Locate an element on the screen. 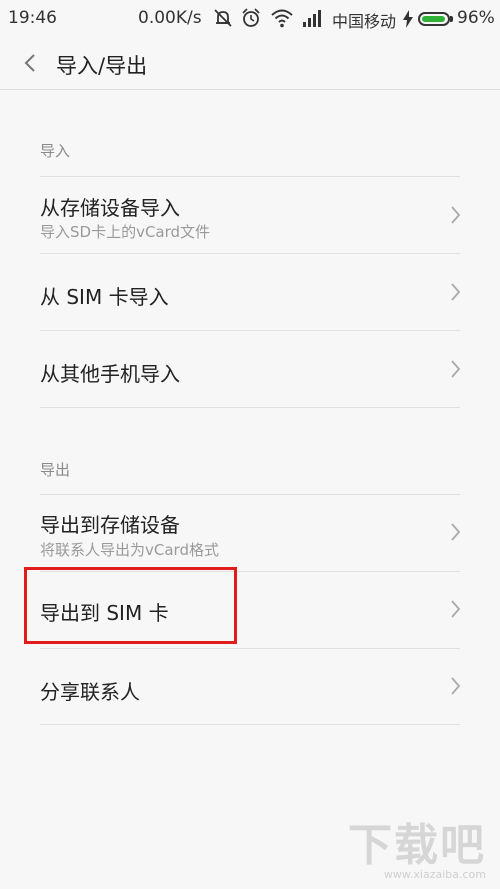  status-carrier: 中国移动 is located at coordinates (364, 21).